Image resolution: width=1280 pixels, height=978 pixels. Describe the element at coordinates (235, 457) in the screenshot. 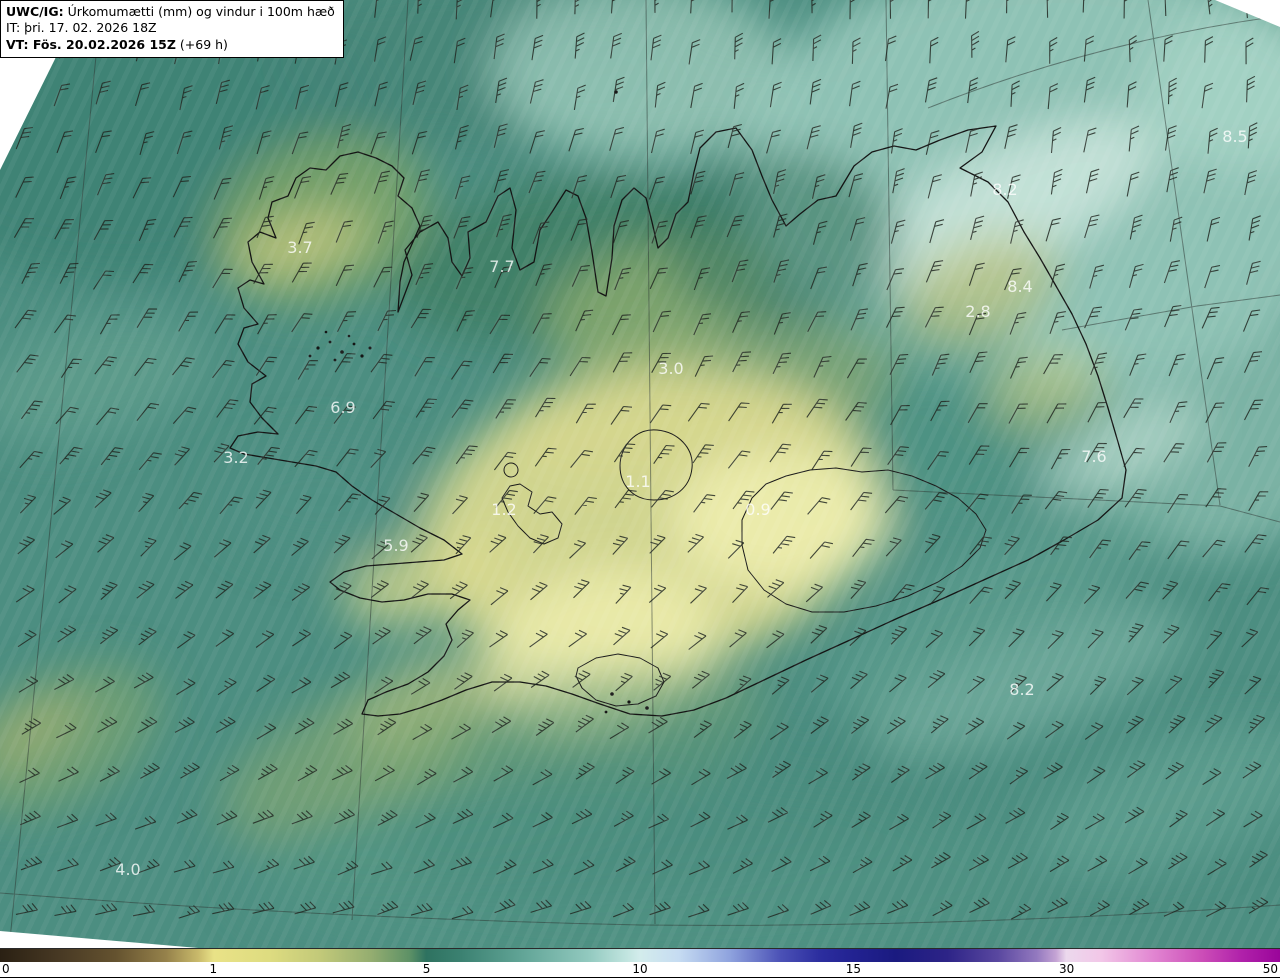

I see `map-value-label: 3.2` at that location.